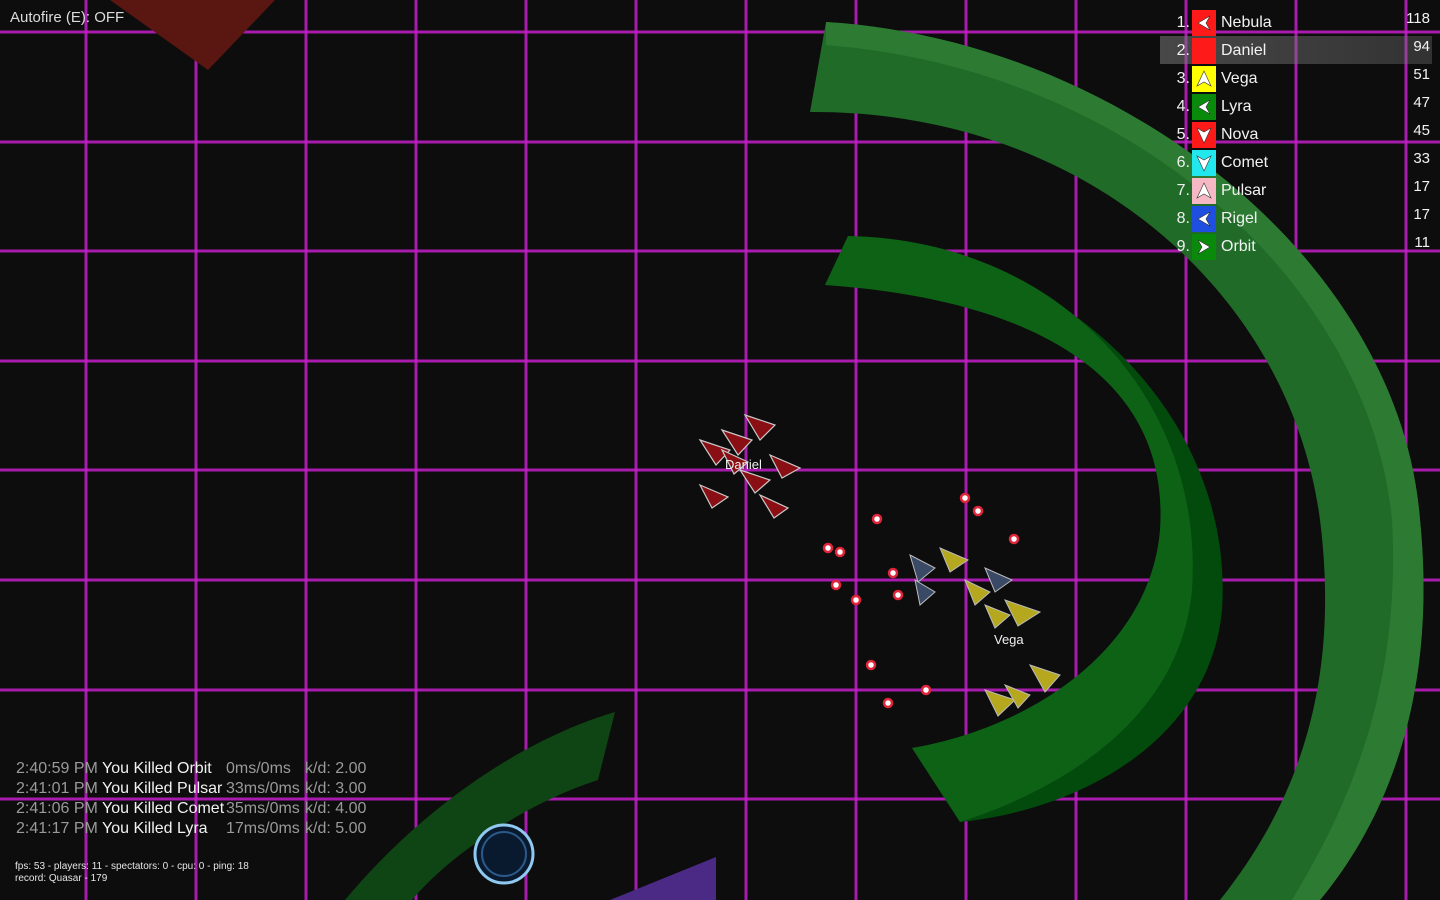  I want to click on record-line: record: Quasar - 179, so click(61, 878).